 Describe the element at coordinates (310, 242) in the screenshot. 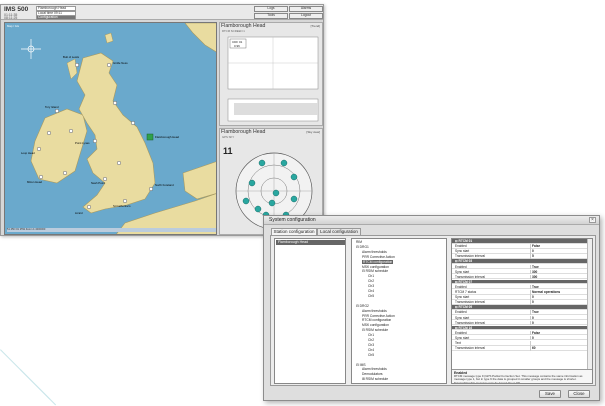

I see `station-list-item: Flamborough Head` at that location.